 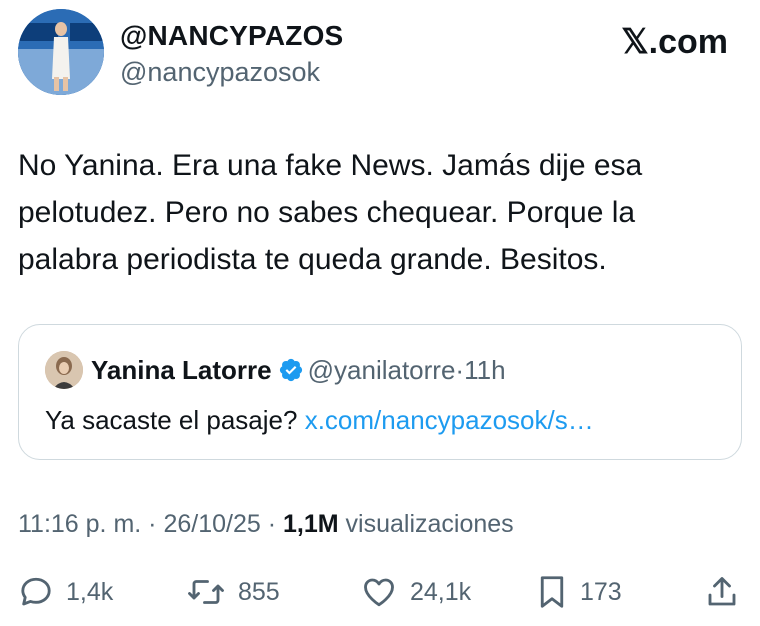 I want to click on heart-icon, so click(x=379, y=592).